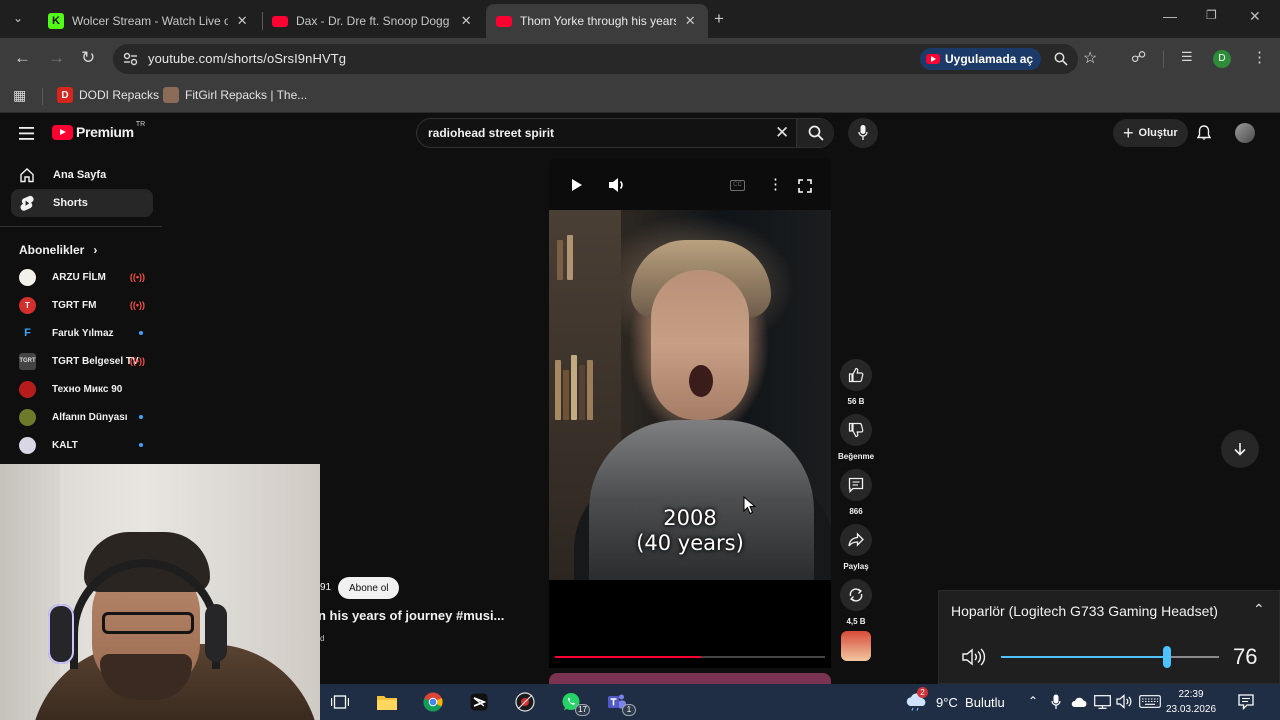 Image resolution: width=1280 pixels, height=720 pixels. I want to click on search-box: radiohead street spirit ✕, so click(625, 133).